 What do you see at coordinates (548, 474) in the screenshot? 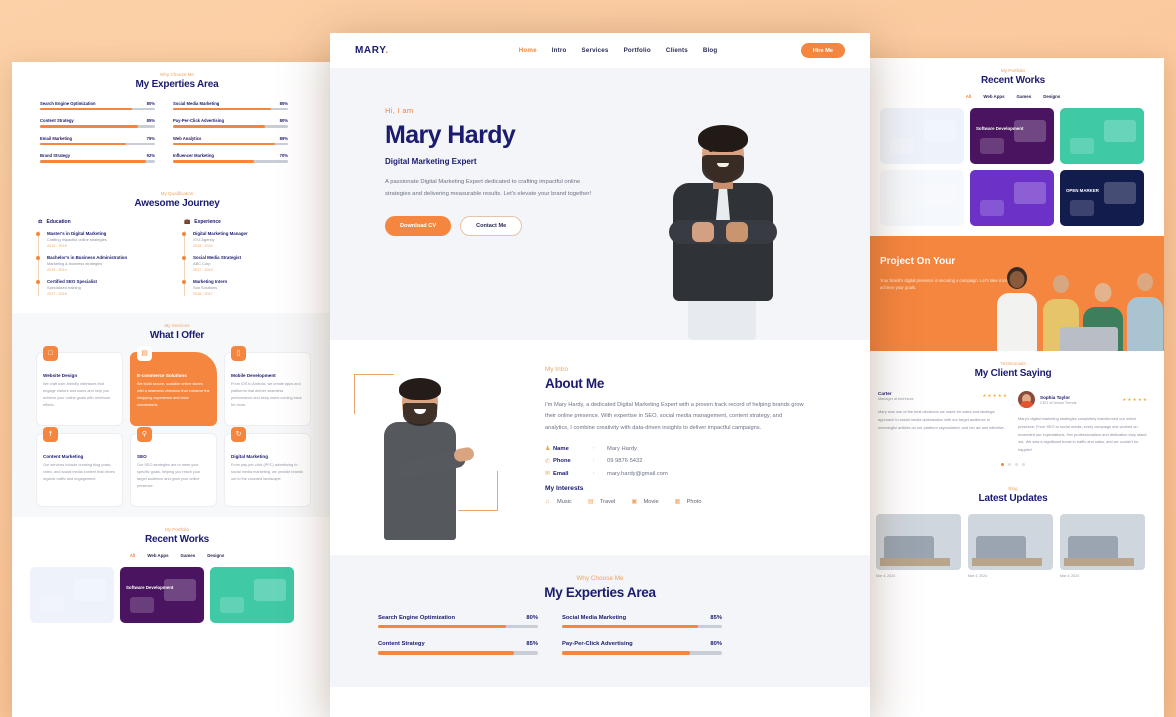
I see `envelope-icon: ✉` at bounding box center [548, 474].